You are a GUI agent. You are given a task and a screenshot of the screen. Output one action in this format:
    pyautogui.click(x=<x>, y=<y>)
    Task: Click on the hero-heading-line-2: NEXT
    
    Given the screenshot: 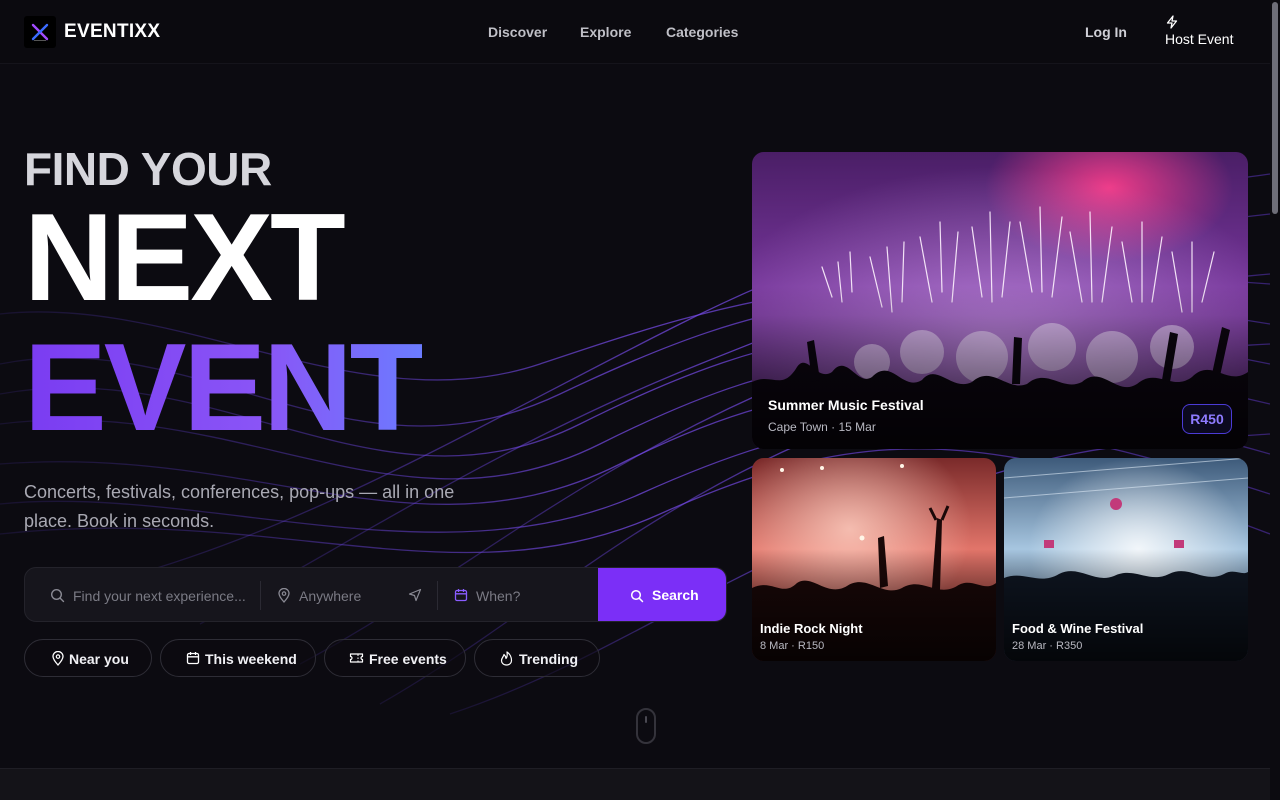 What is the action you would take?
    pyautogui.click(x=185, y=258)
    